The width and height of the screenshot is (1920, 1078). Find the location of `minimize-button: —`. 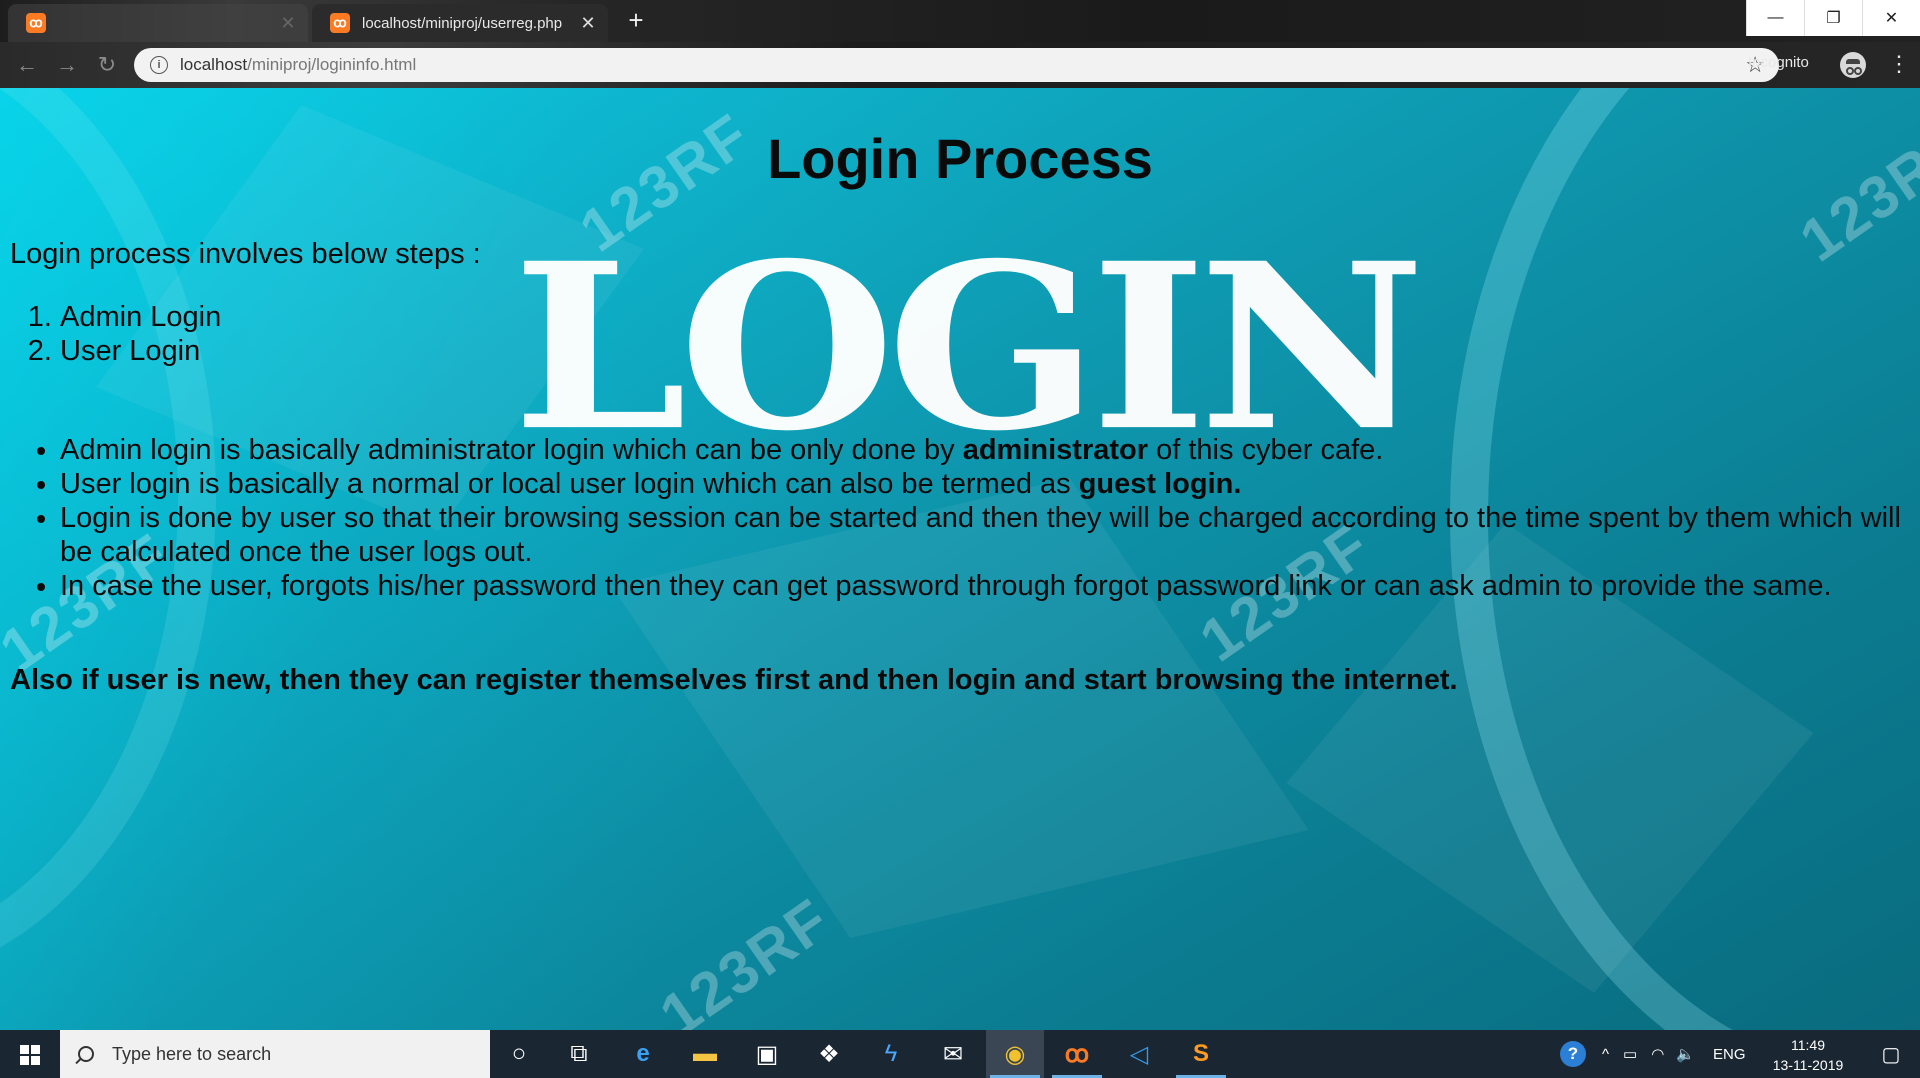

minimize-button: — is located at coordinates (1775, 18).